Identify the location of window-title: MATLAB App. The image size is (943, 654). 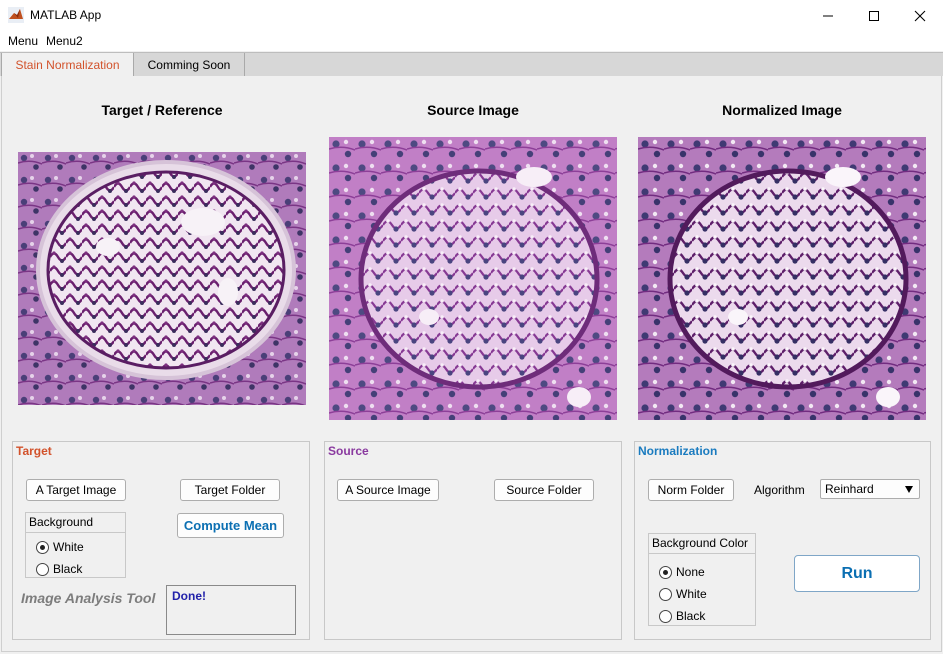
(66, 15).